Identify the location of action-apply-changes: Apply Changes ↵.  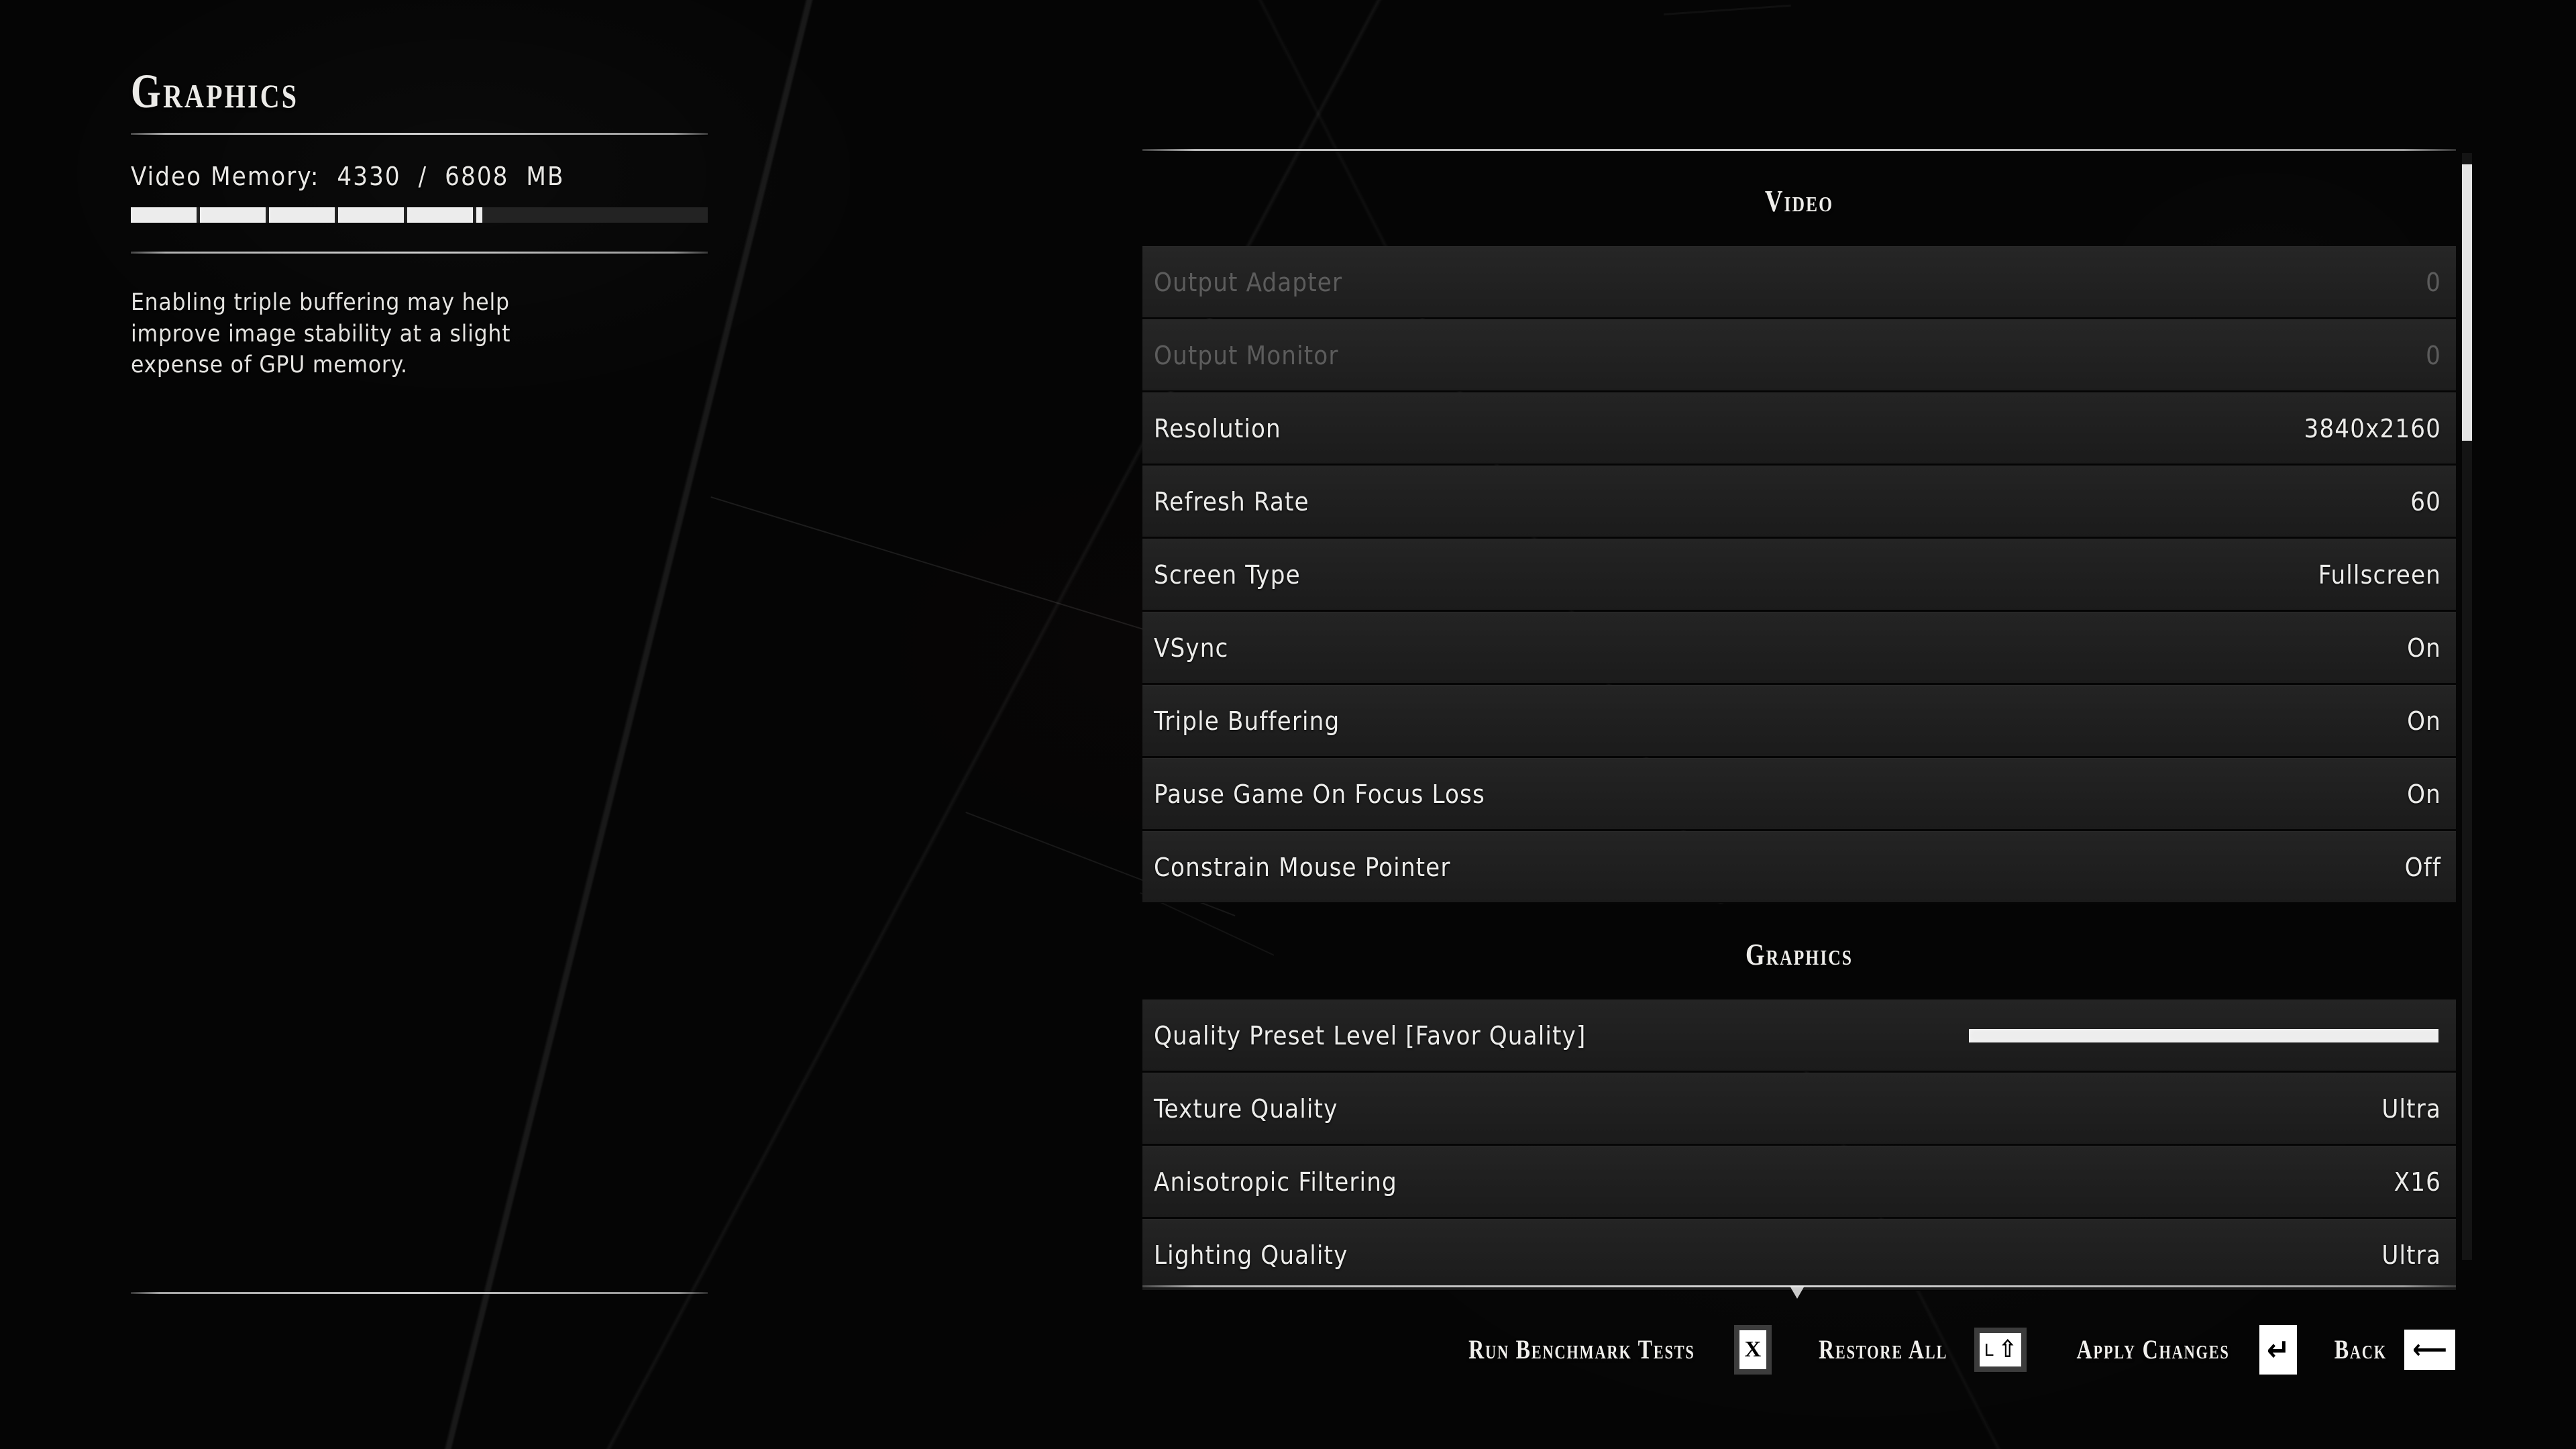
(2177, 1350).